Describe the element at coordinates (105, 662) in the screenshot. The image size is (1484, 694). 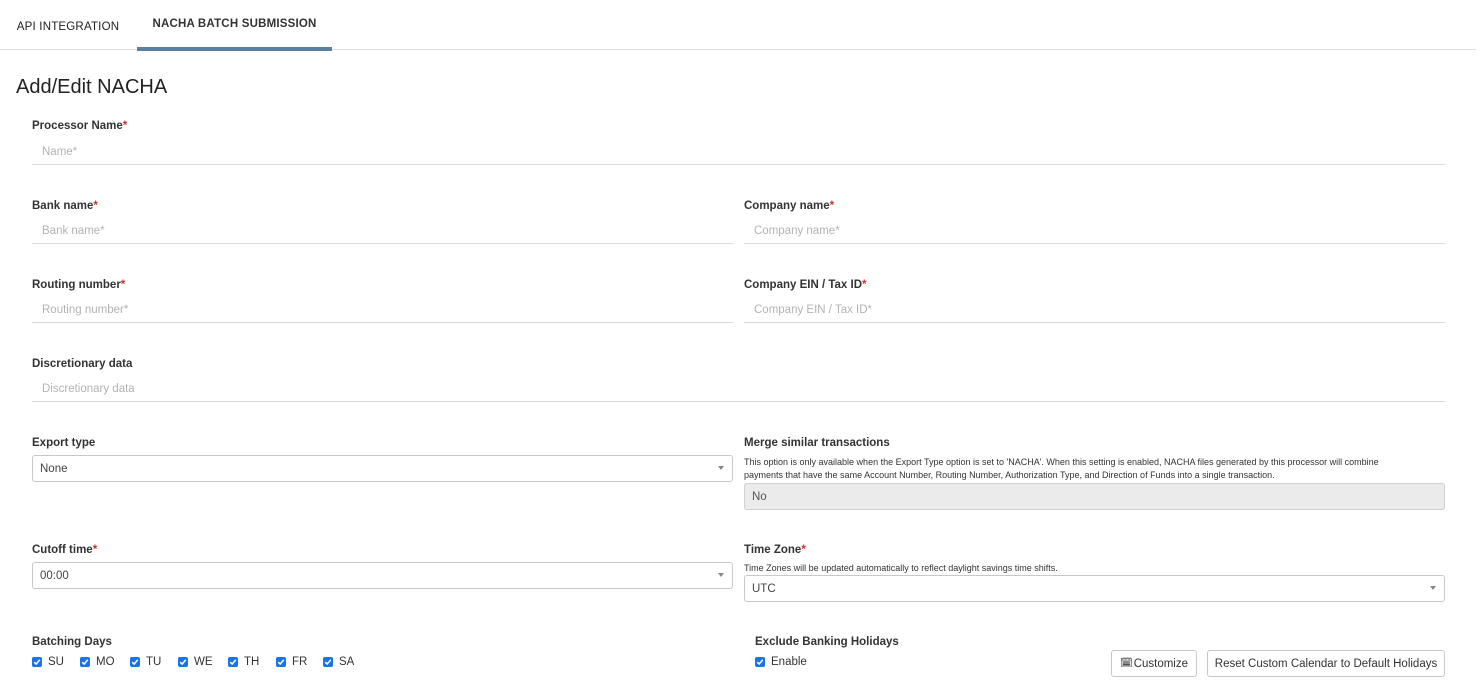
I see `day-label: MO` at that location.